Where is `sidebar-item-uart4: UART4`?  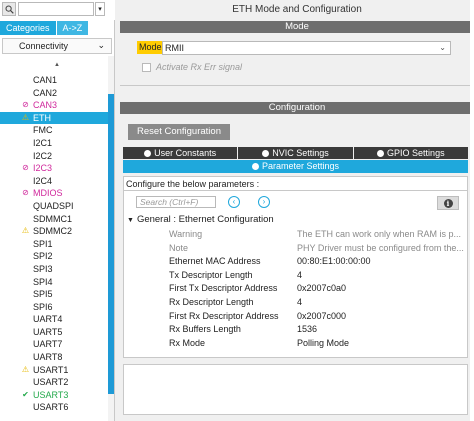
sidebar-item-uart4: UART4 is located at coordinates (54, 319).